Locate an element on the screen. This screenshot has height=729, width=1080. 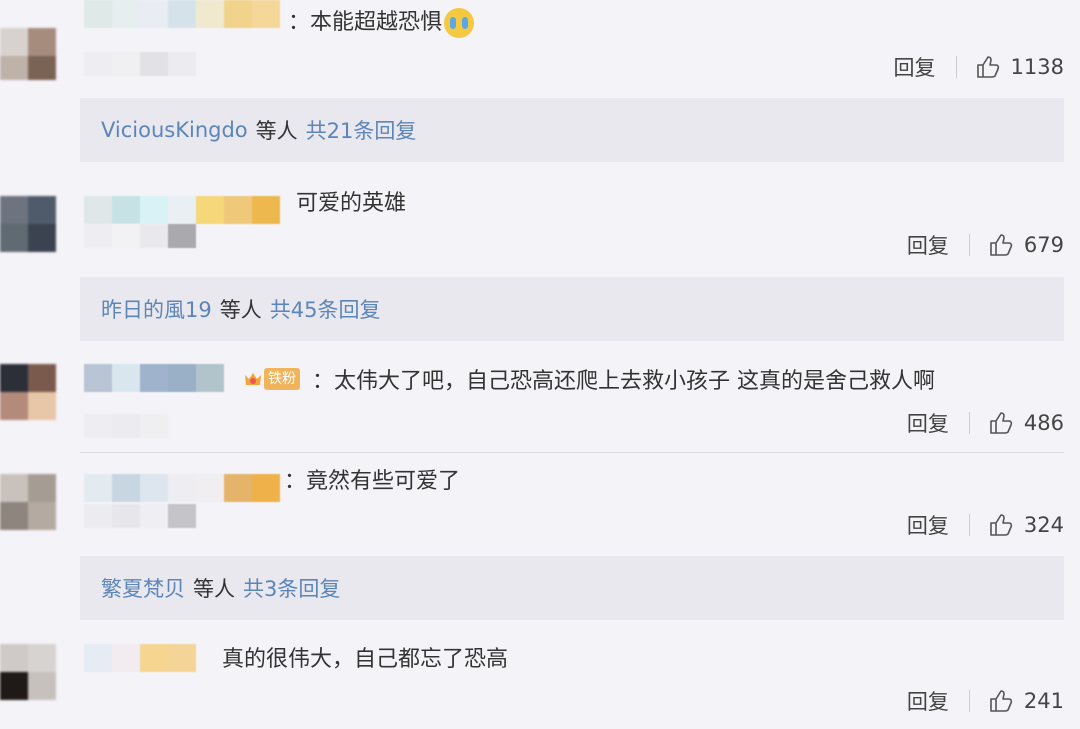
comment-text: 可爱的英雄 is located at coordinates (351, 203).